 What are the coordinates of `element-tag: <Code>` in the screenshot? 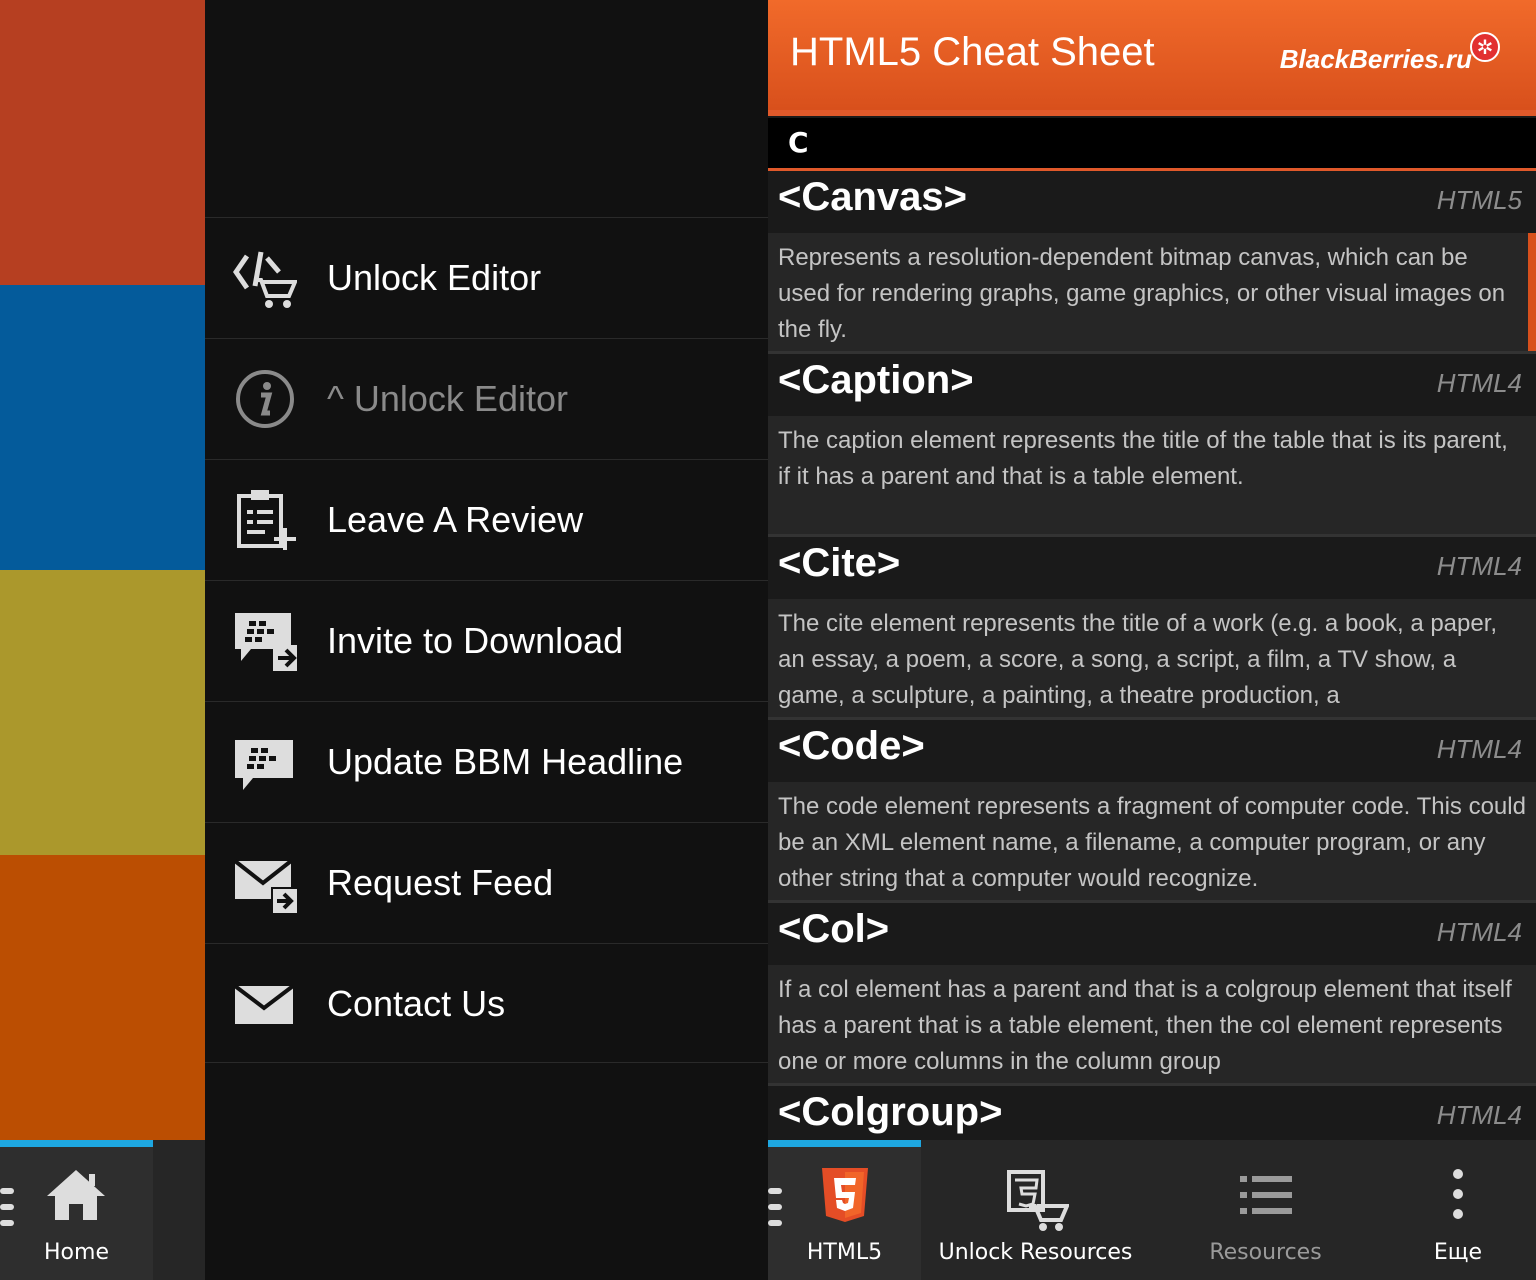 It's located at (851, 746).